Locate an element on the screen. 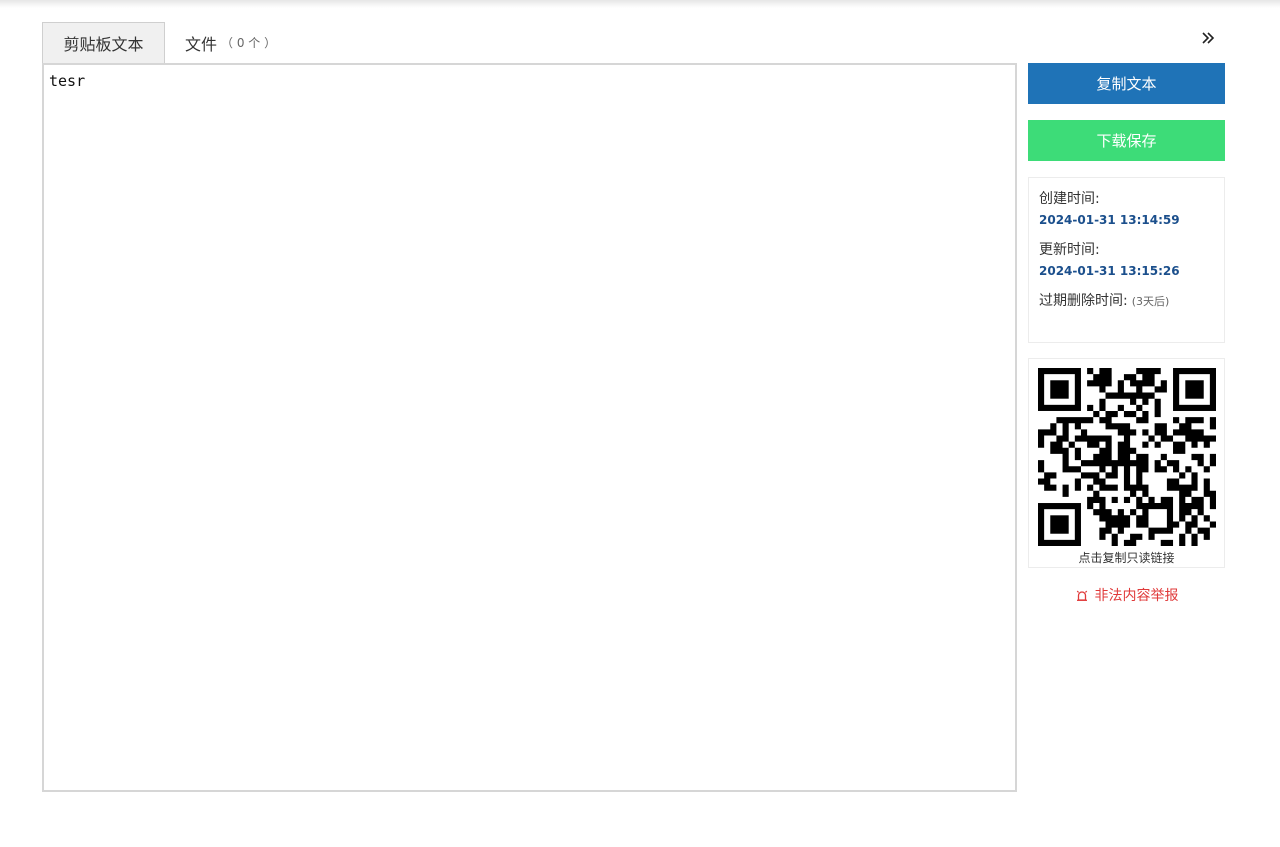 Image resolution: width=1280 pixels, height=847 pixels. tab-bar: 剪贴板文本 文件 （ 0 个 ） is located at coordinates (169, 43).